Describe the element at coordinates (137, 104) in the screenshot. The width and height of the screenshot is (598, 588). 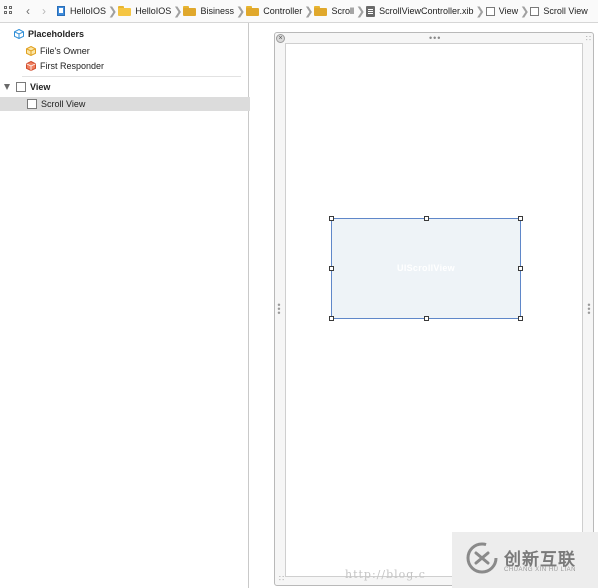
I see `outline-item-scroll-view: Scroll View` at that location.